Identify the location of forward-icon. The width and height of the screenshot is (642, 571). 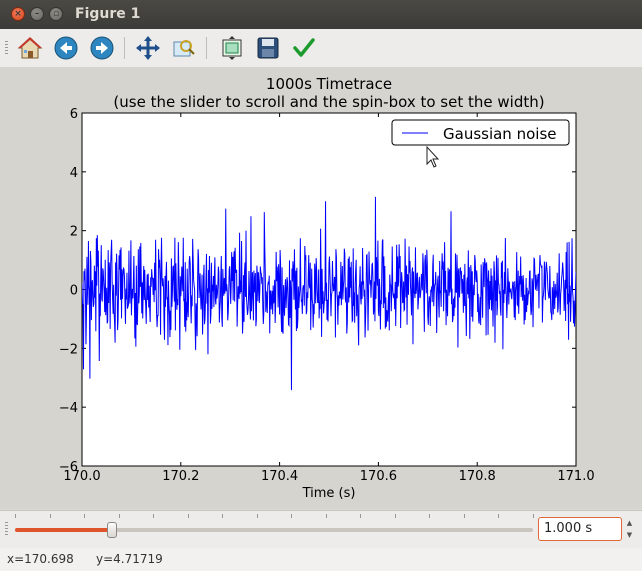
(102, 48).